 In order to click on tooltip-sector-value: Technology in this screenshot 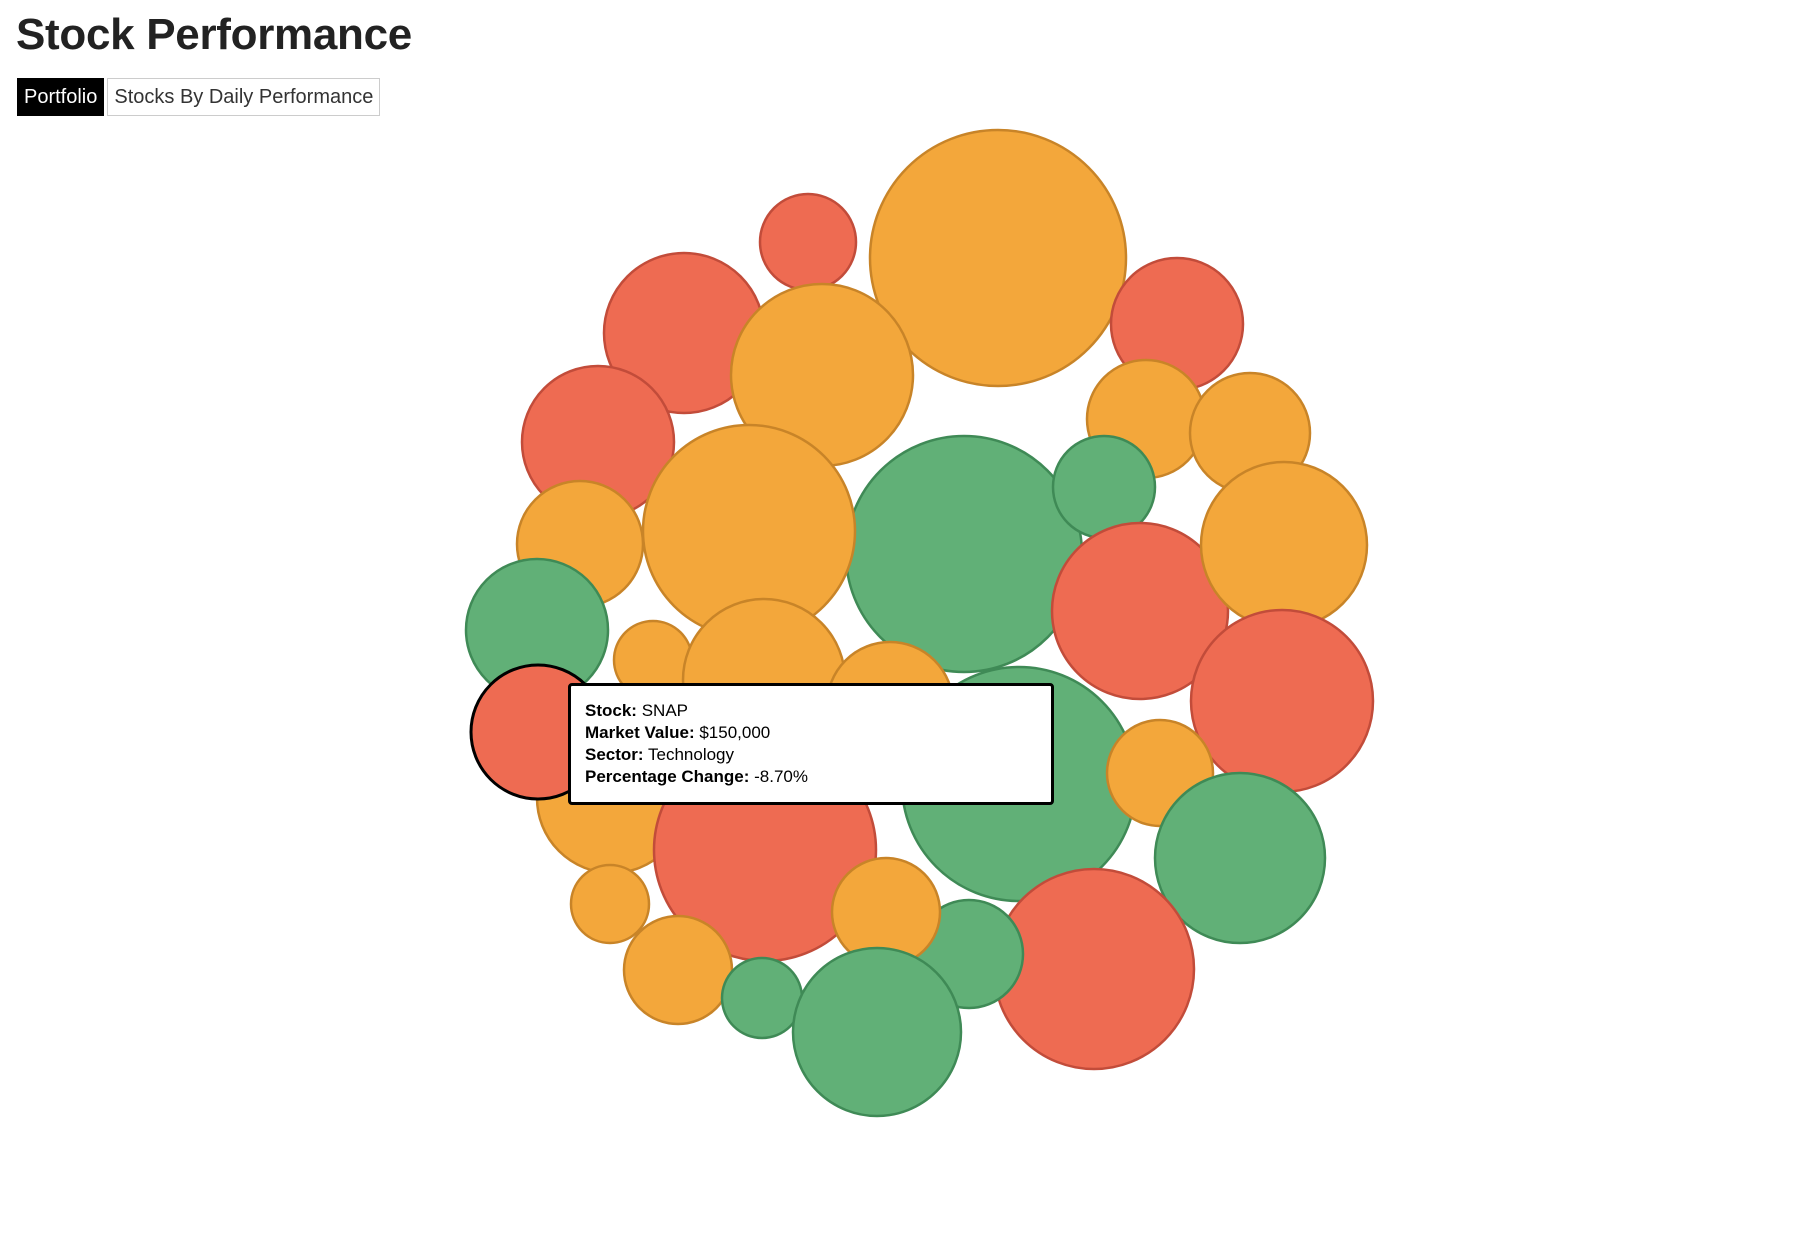, I will do `click(691, 754)`.